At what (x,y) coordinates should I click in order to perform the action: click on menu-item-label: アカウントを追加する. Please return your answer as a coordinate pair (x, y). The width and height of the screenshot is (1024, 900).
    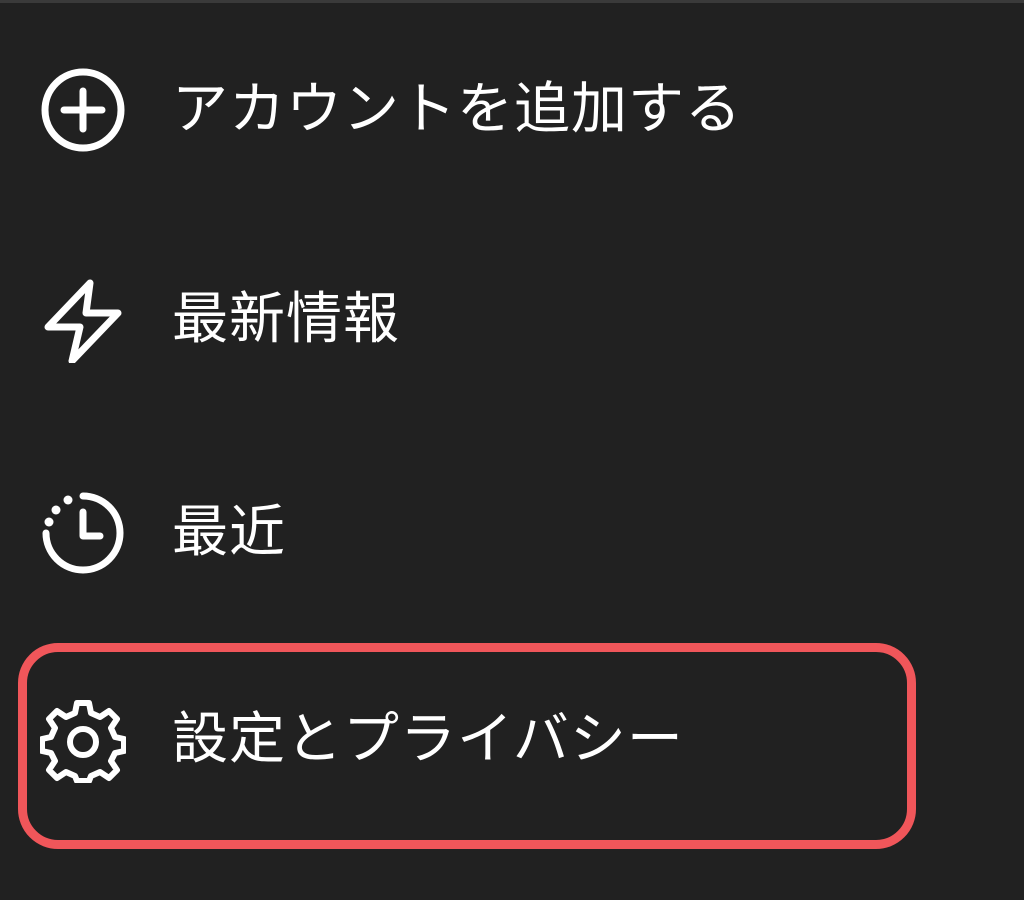
    Looking at the image, I should click on (457, 109).